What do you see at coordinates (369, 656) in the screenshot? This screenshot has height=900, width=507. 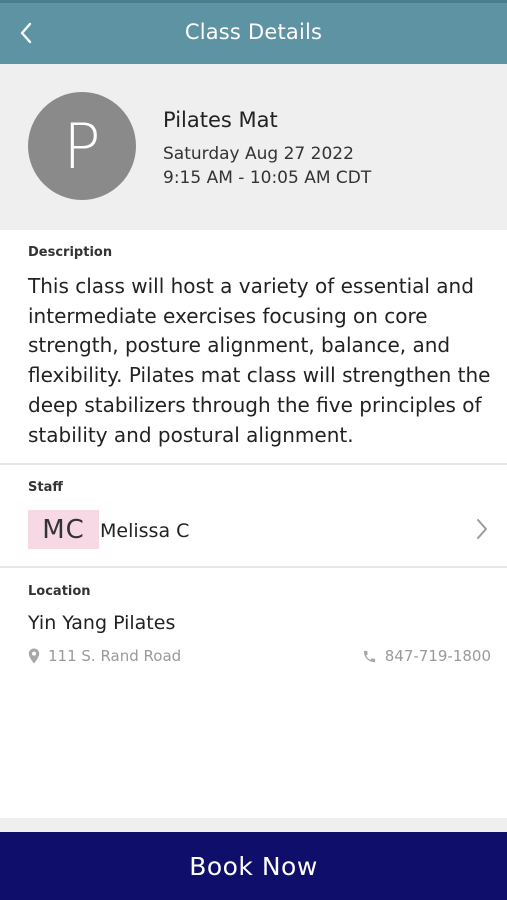 I see `phone-icon` at bounding box center [369, 656].